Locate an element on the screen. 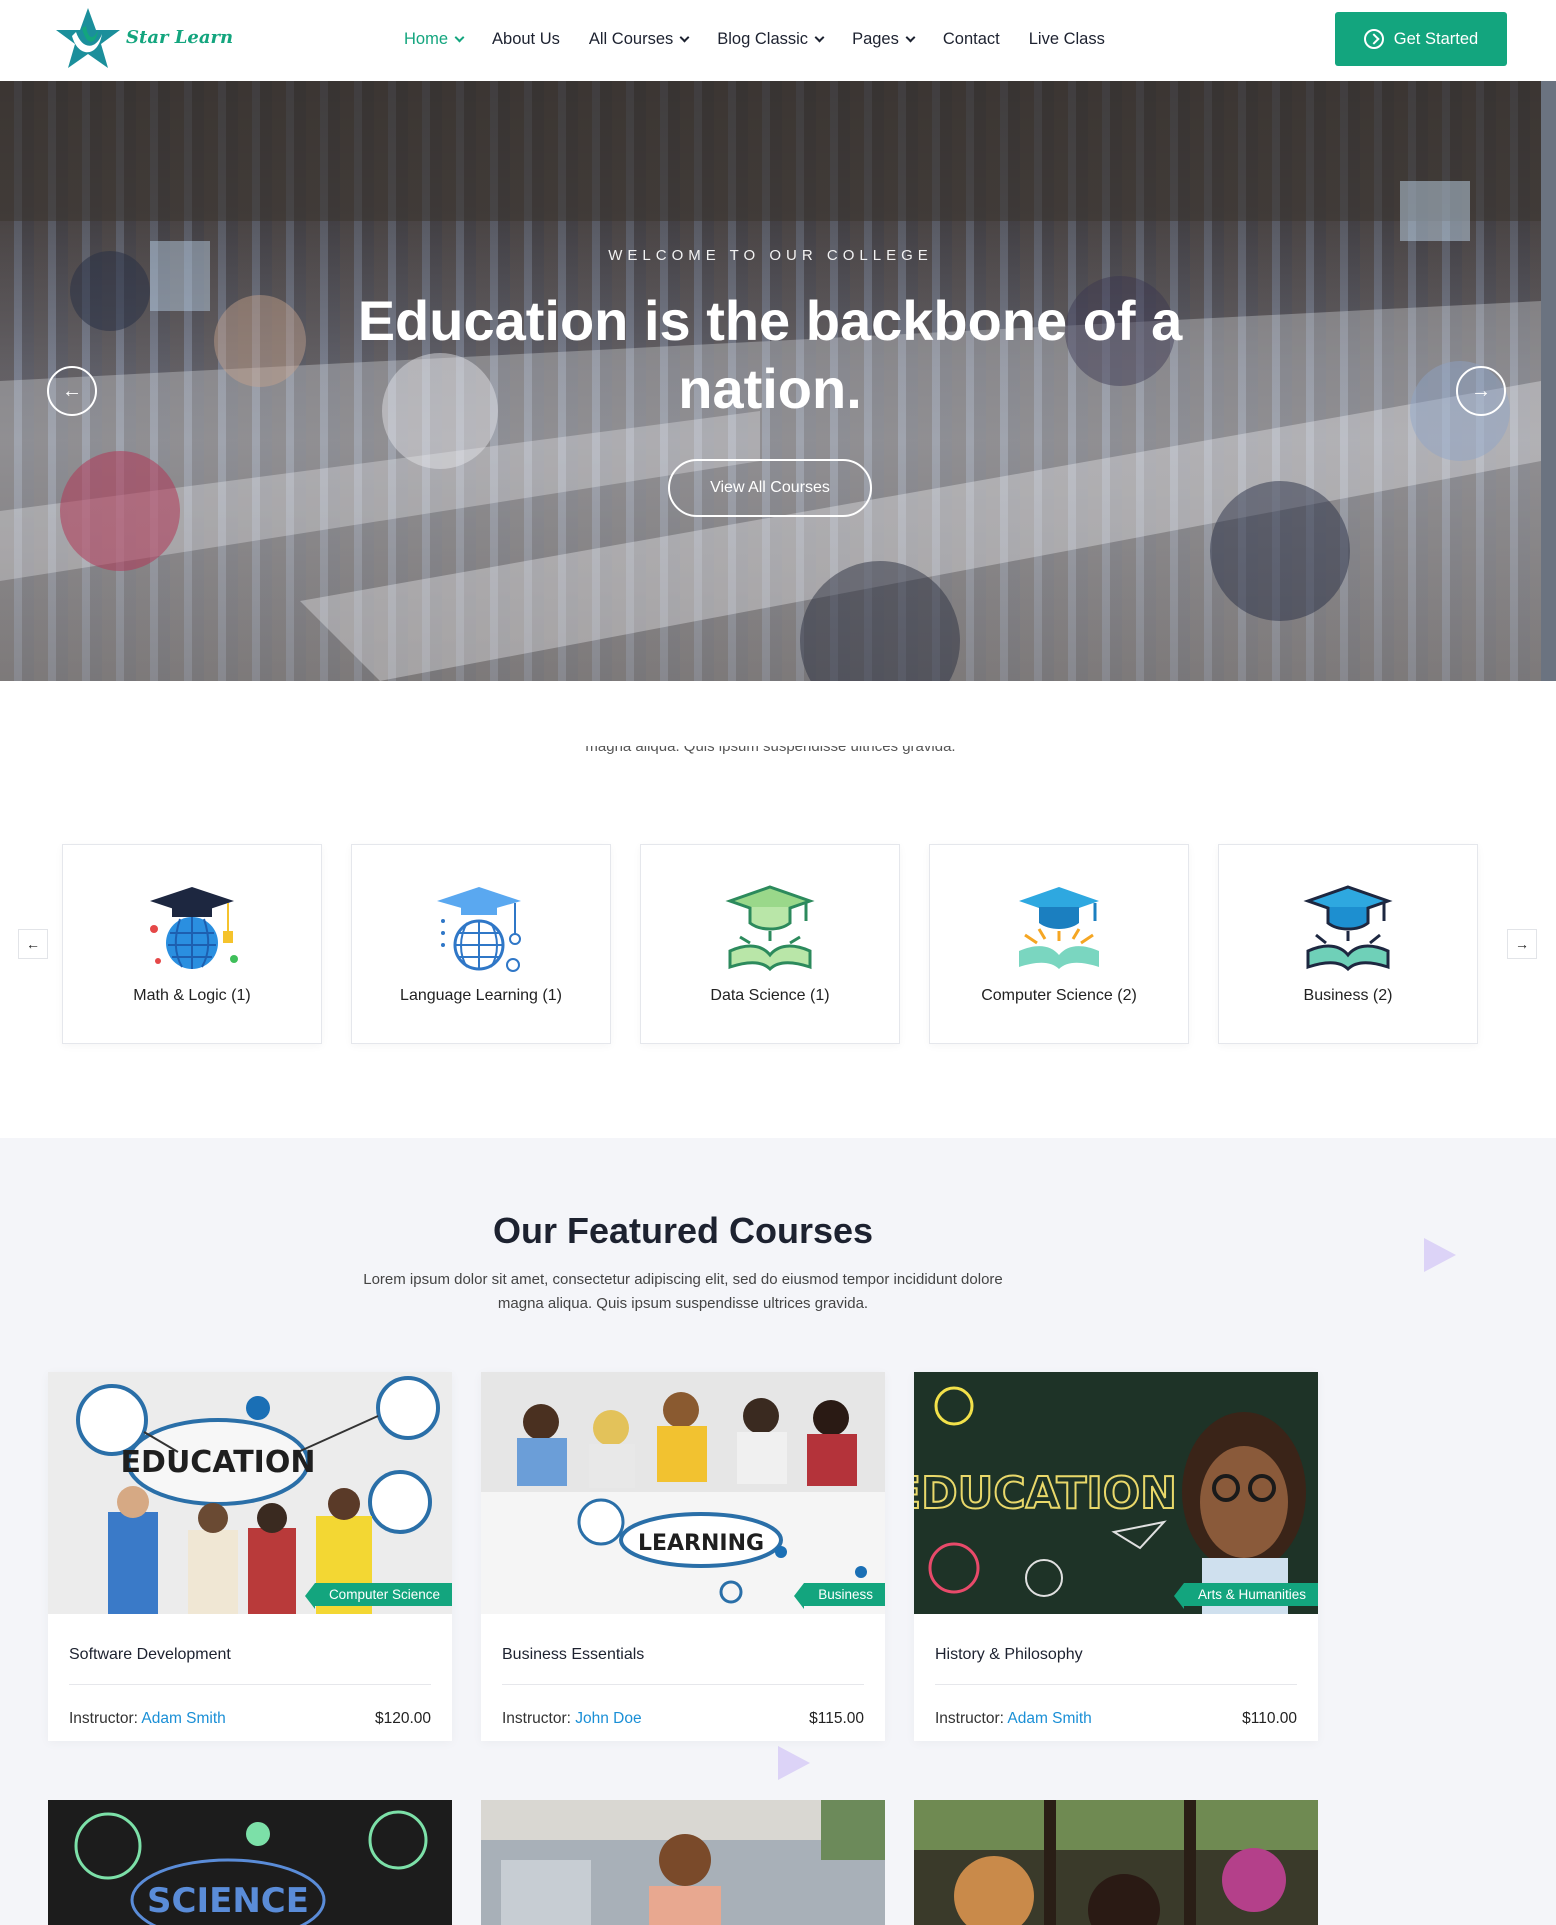 The width and height of the screenshot is (1556, 1925). woman-sofa-image is located at coordinates (683, 1862).